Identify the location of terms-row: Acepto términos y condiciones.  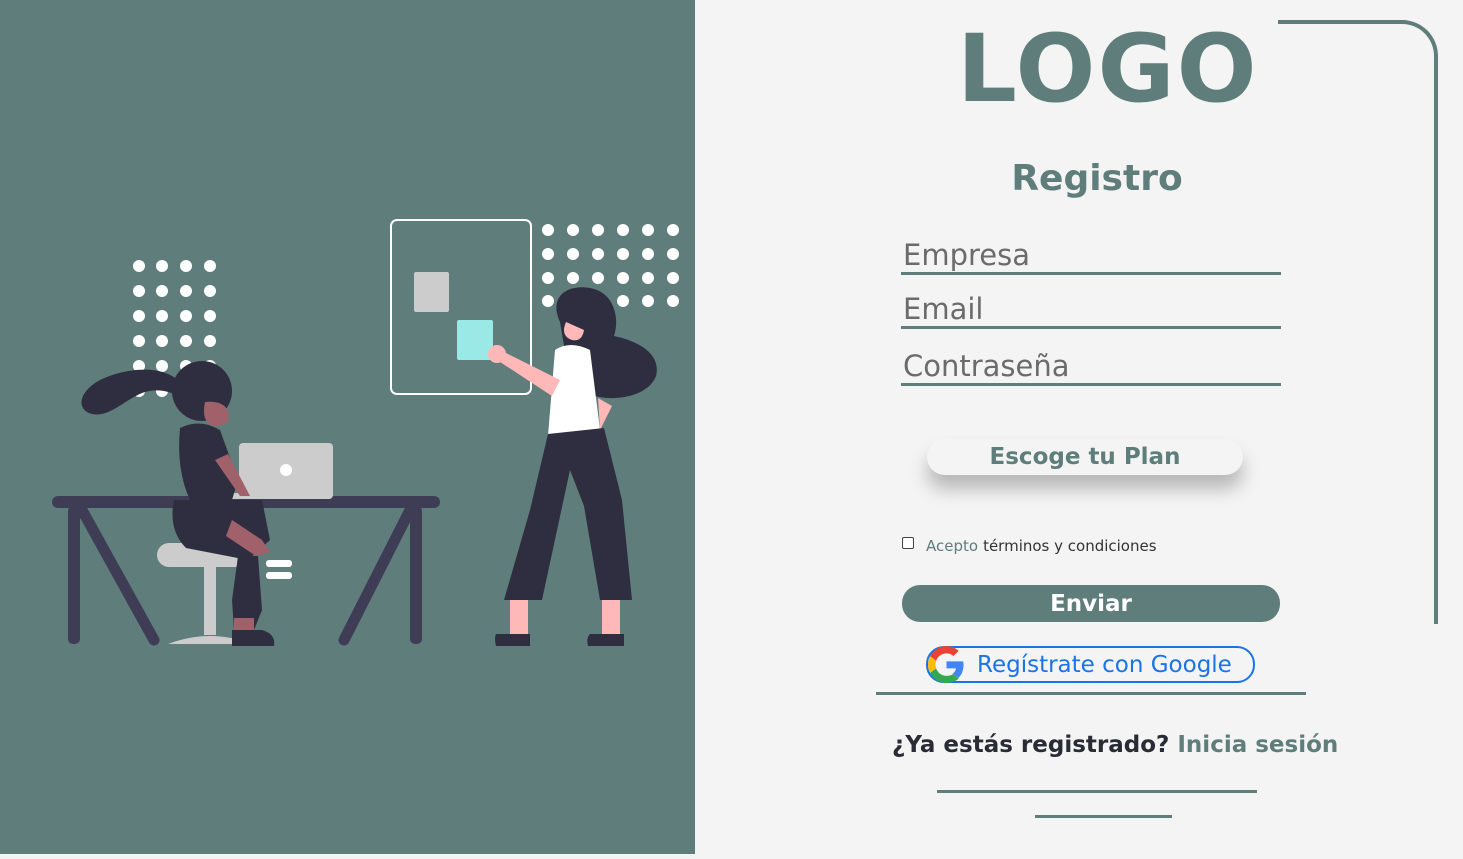
(1029, 546).